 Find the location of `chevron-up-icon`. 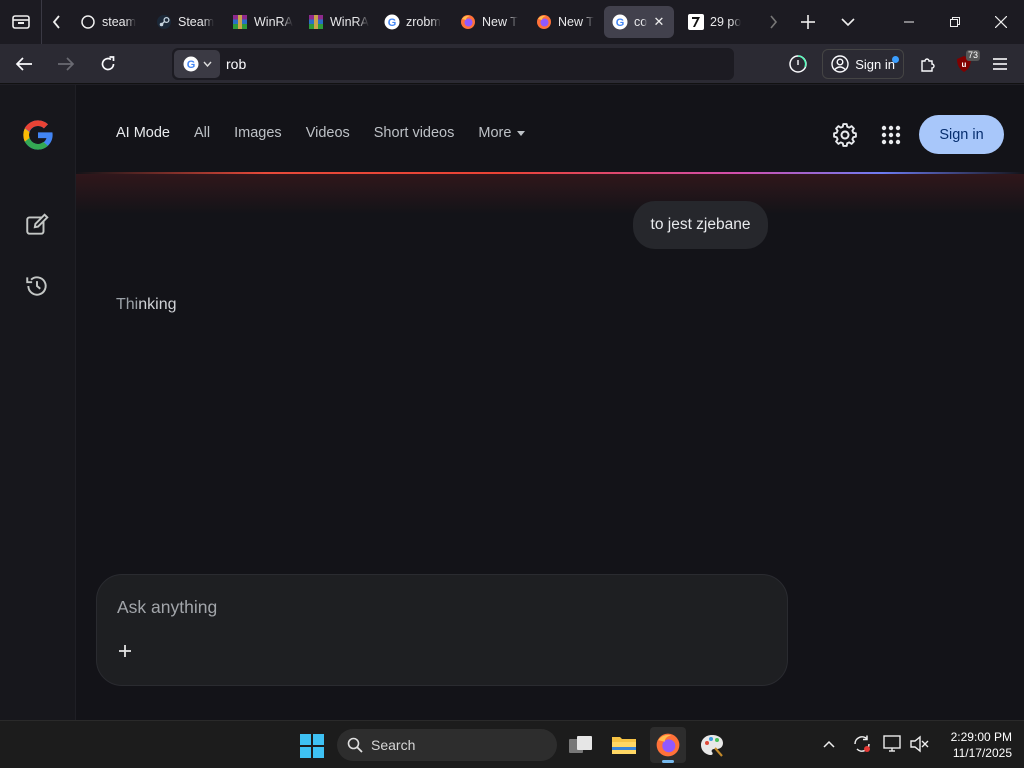

chevron-up-icon is located at coordinates (829, 744).